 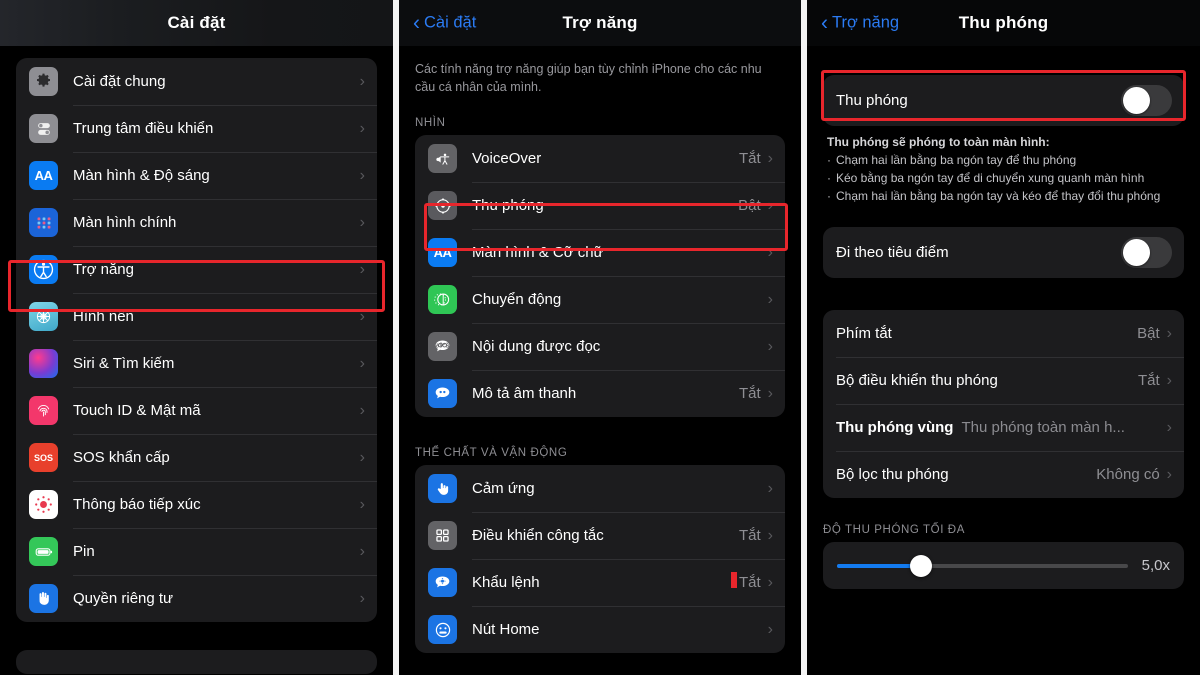 I want to click on sidebar-item-general: Cài đặt chung ›, so click(x=196, y=81).